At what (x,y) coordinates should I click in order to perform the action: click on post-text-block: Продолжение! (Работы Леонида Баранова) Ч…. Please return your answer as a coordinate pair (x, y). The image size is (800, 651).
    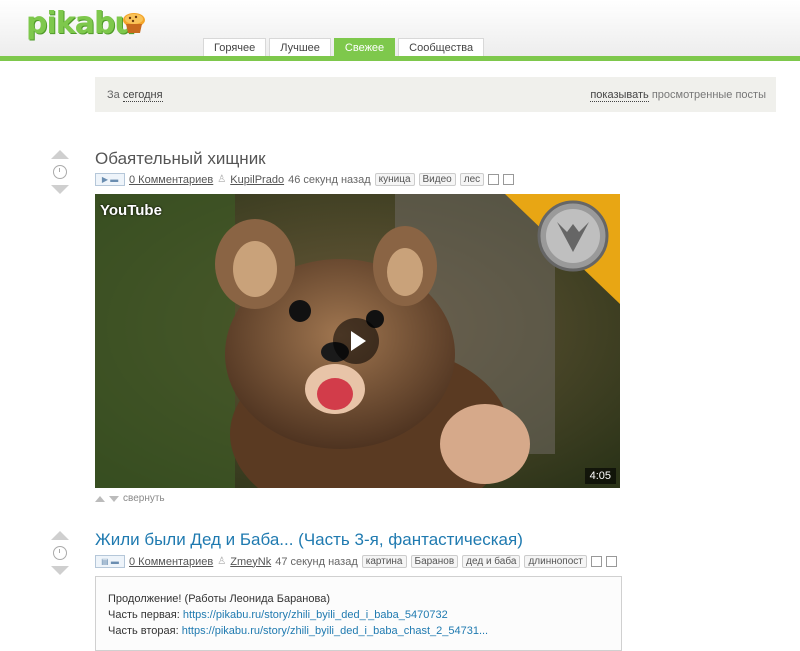
    Looking at the image, I should click on (358, 613).